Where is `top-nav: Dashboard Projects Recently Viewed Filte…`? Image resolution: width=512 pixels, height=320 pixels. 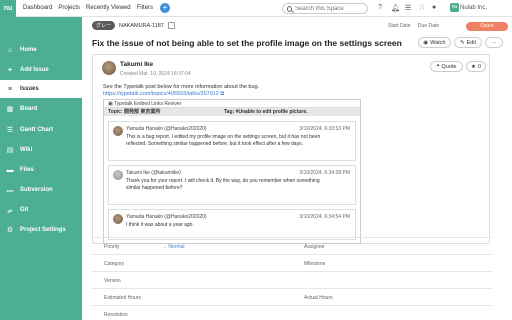
top-nav: Dashboard Projects Recently Viewed Filte… is located at coordinates (95, 8).